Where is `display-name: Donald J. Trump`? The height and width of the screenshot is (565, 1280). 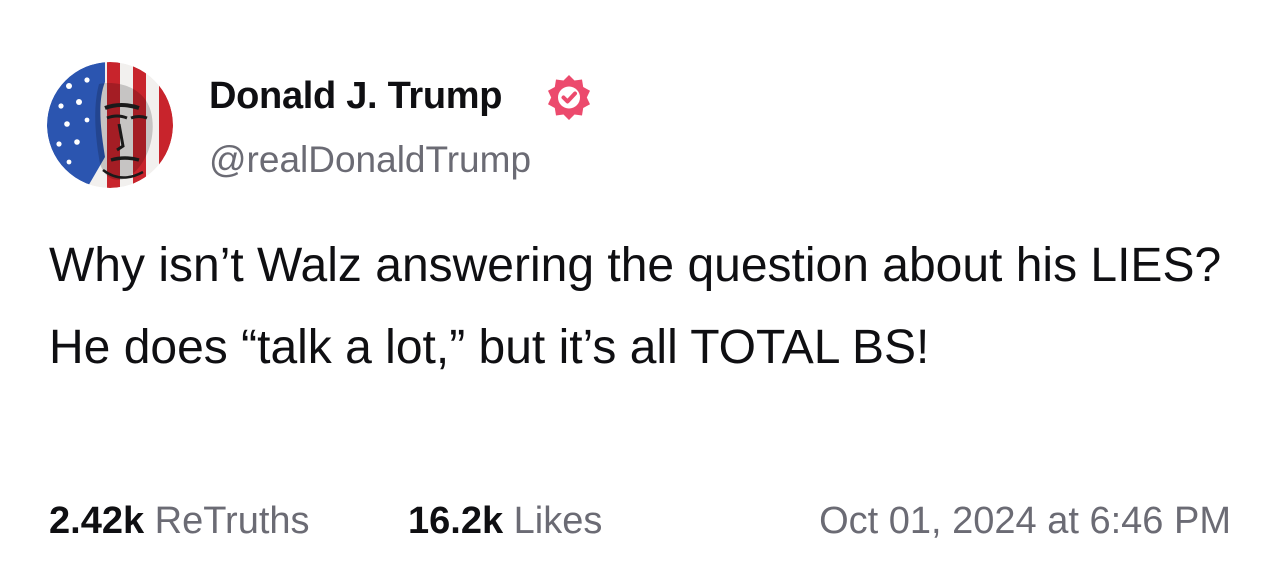 display-name: Donald J. Trump is located at coordinates (356, 96).